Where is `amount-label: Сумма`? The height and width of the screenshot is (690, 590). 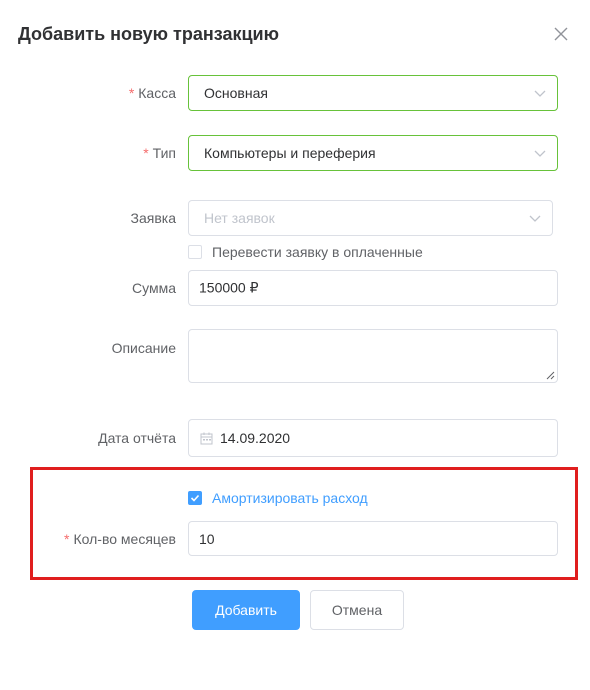 amount-label: Сумма is located at coordinates (154, 288).